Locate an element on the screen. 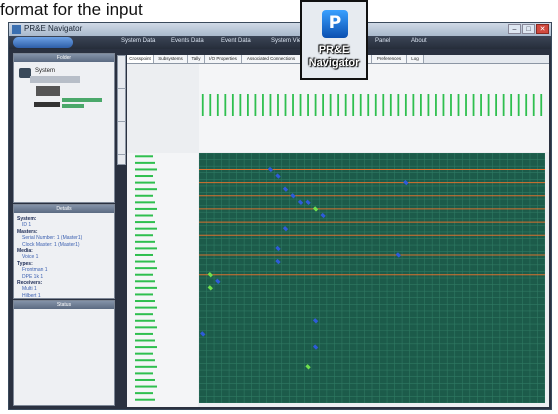  column-labels is located at coordinates (372, 105).